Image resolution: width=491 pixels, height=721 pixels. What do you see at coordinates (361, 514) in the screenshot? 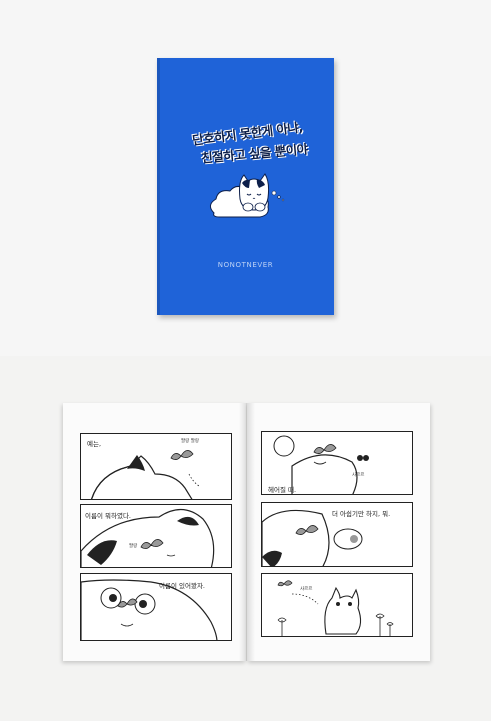
I see `right-panel-2-caption: 더 아쉽기만 하지, 뭐.` at bounding box center [361, 514].